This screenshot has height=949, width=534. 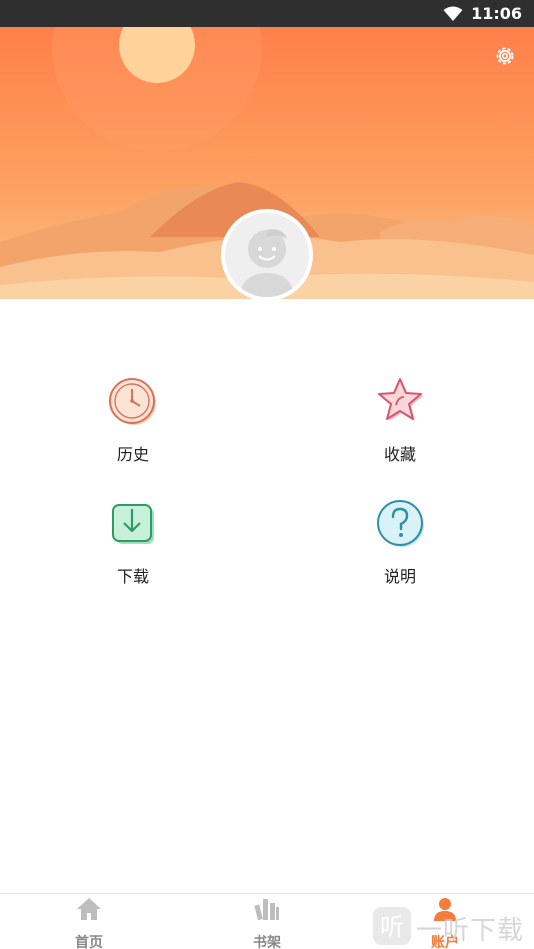 What do you see at coordinates (132, 576) in the screenshot?
I see `menu-item-label: 下载` at bounding box center [132, 576].